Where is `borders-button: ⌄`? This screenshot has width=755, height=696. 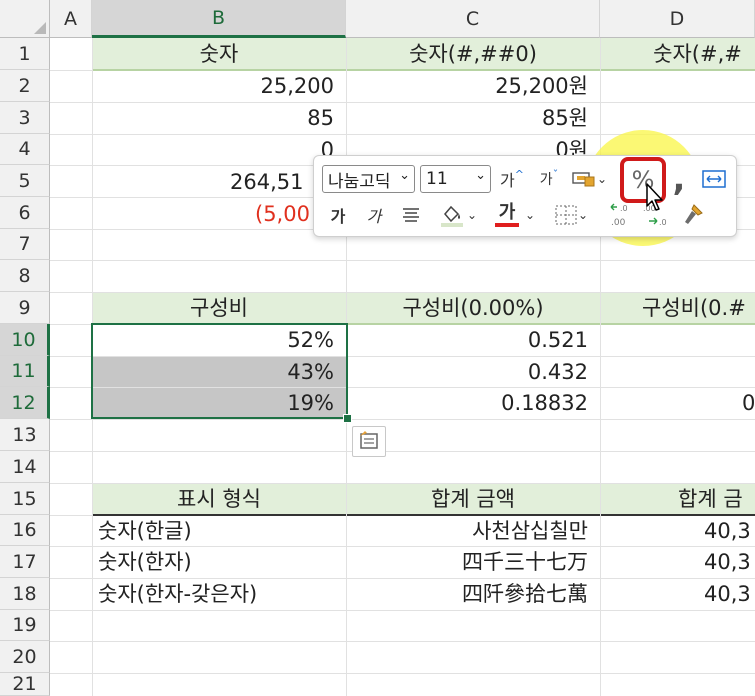
borders-button: ⌄ is located at coordinates (571, 215).